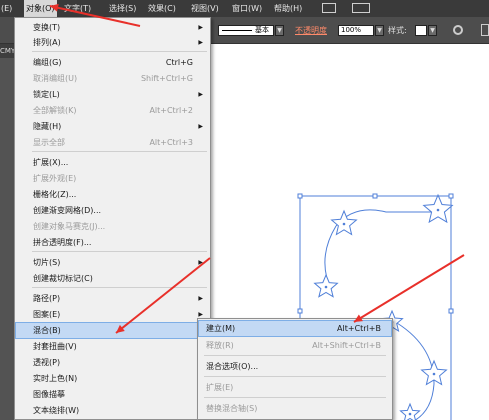 The image size is (489, 420). I want to click on arrange-documents-icon, so click(361, 8).